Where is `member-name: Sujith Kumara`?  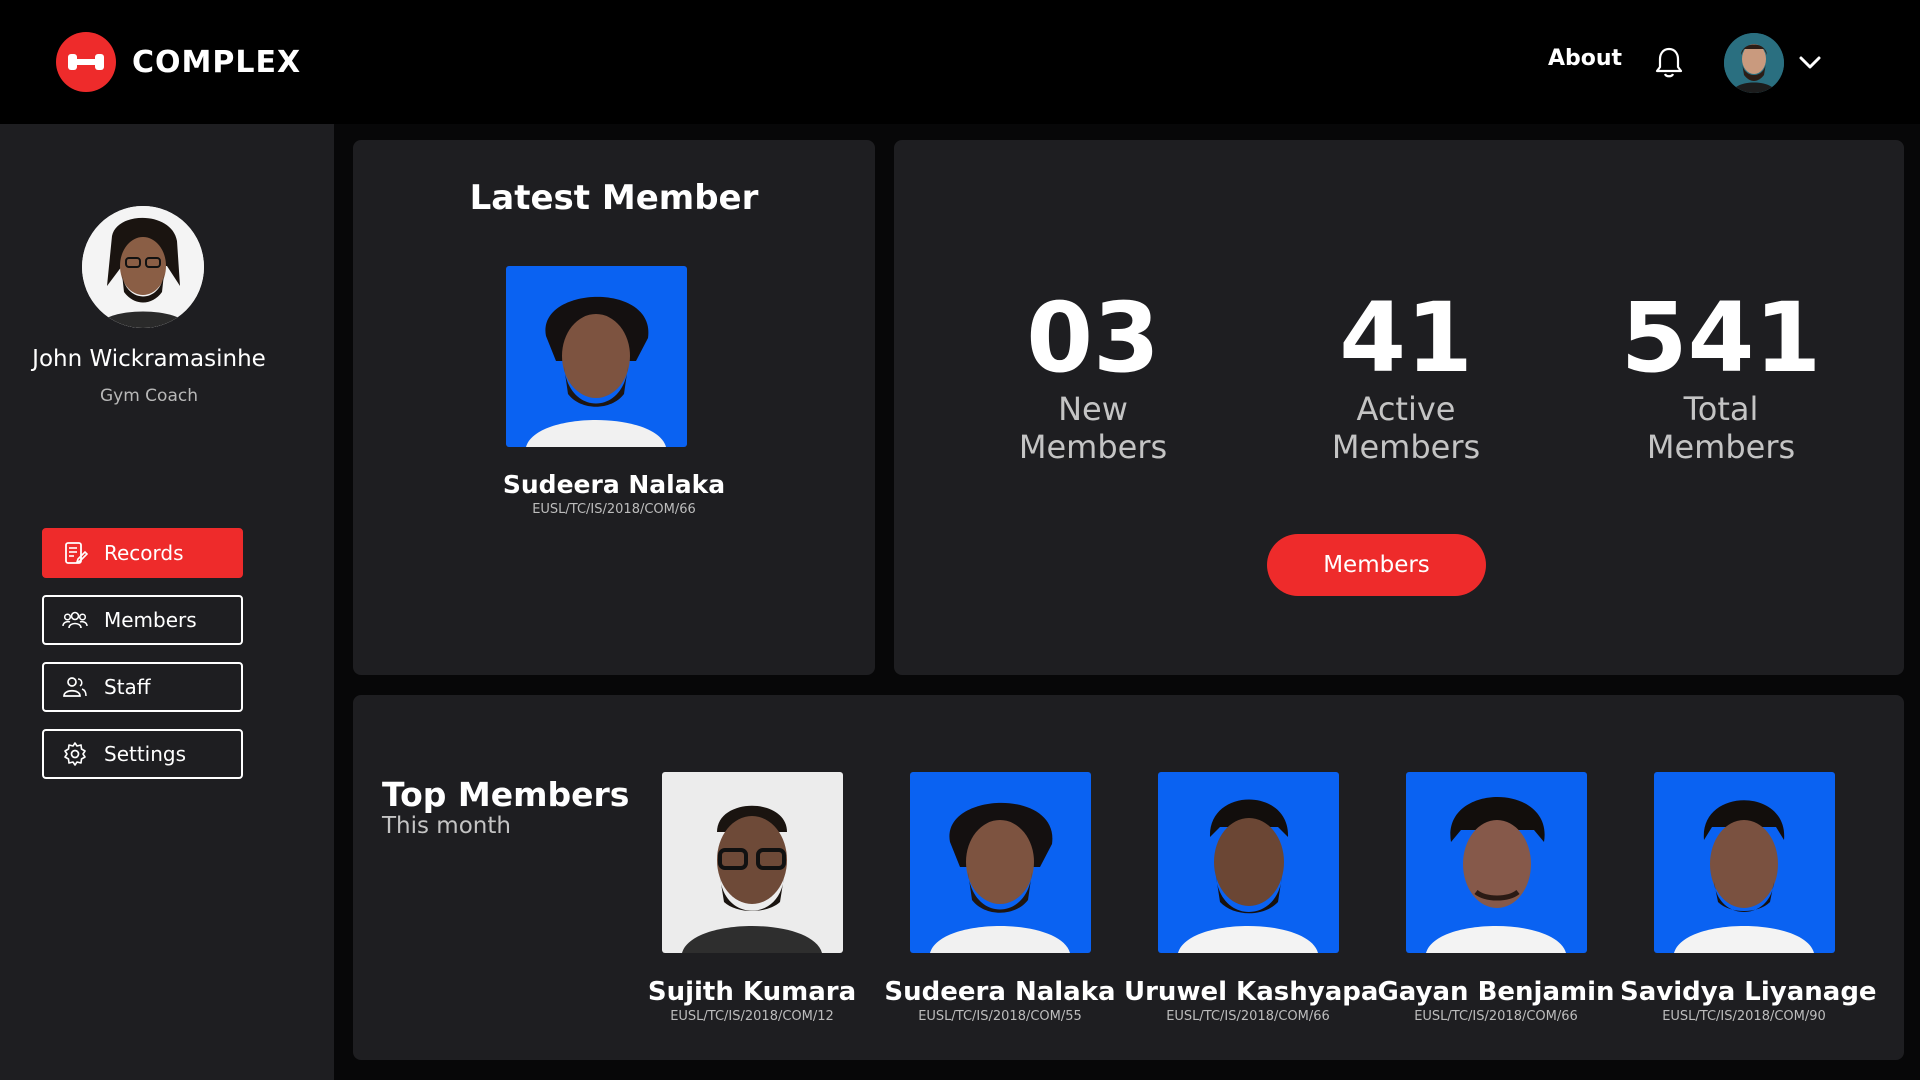 member-name: Sujith Kumara is located at coordinates (752, 992).